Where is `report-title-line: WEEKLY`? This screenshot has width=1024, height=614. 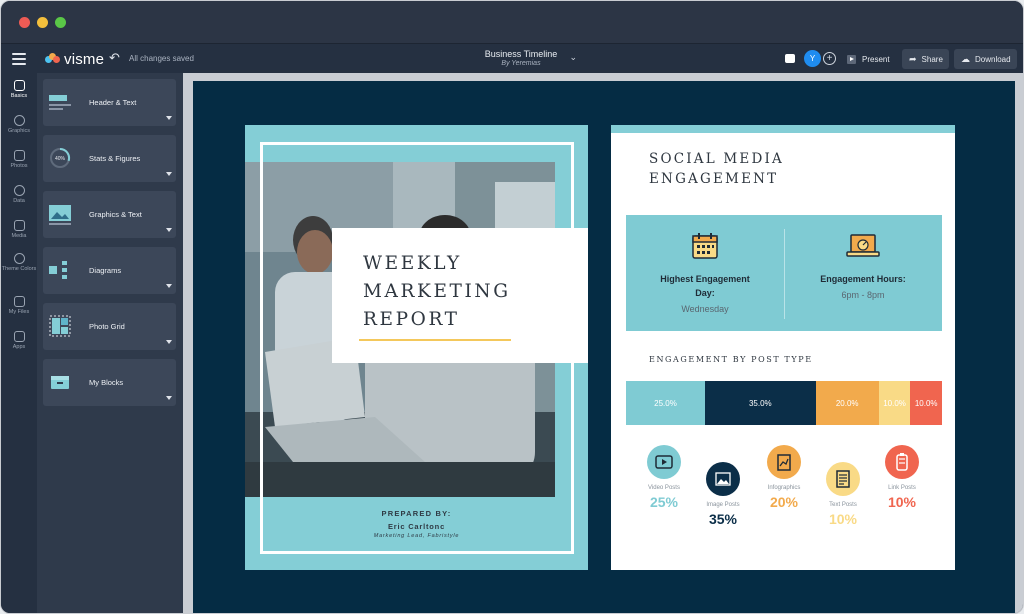 report-title-line: WEEKLY is located at coordinates (412, 263).